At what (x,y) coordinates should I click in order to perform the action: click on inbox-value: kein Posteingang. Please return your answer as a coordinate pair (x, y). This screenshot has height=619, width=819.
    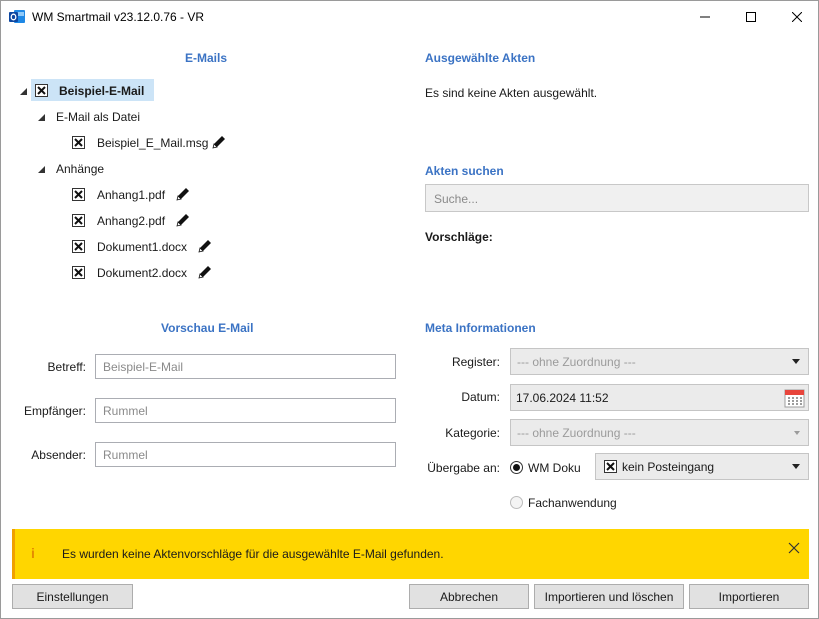
    Looking at the image, I should click on (668, 467).